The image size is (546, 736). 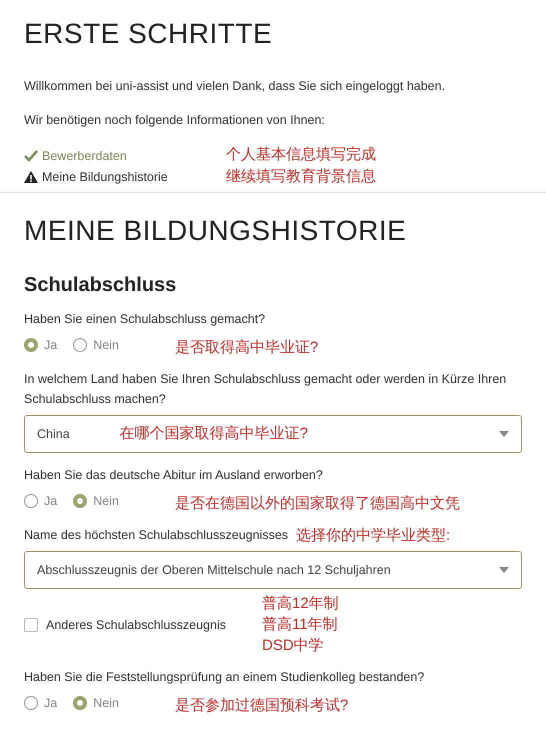 I want to click on section-title: MEINE BILDUNGSHISTORIE, so click(x=216, y=231).